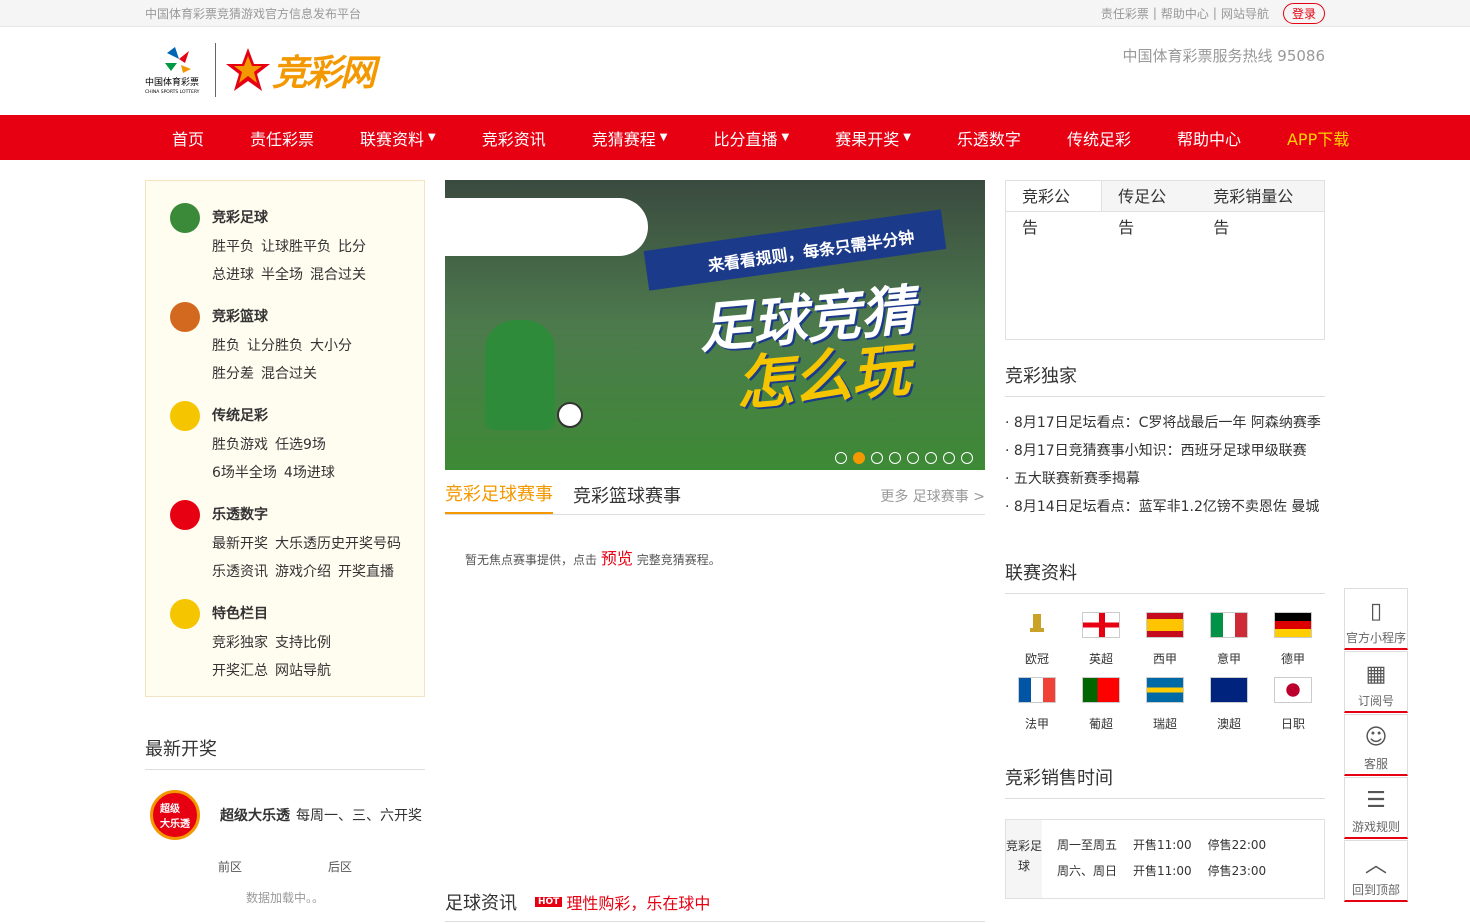  What do you see at coordinates (240, 572) in the screenshot?
I see `game-link: 乐透资讯` at bounding box center [240, 572].